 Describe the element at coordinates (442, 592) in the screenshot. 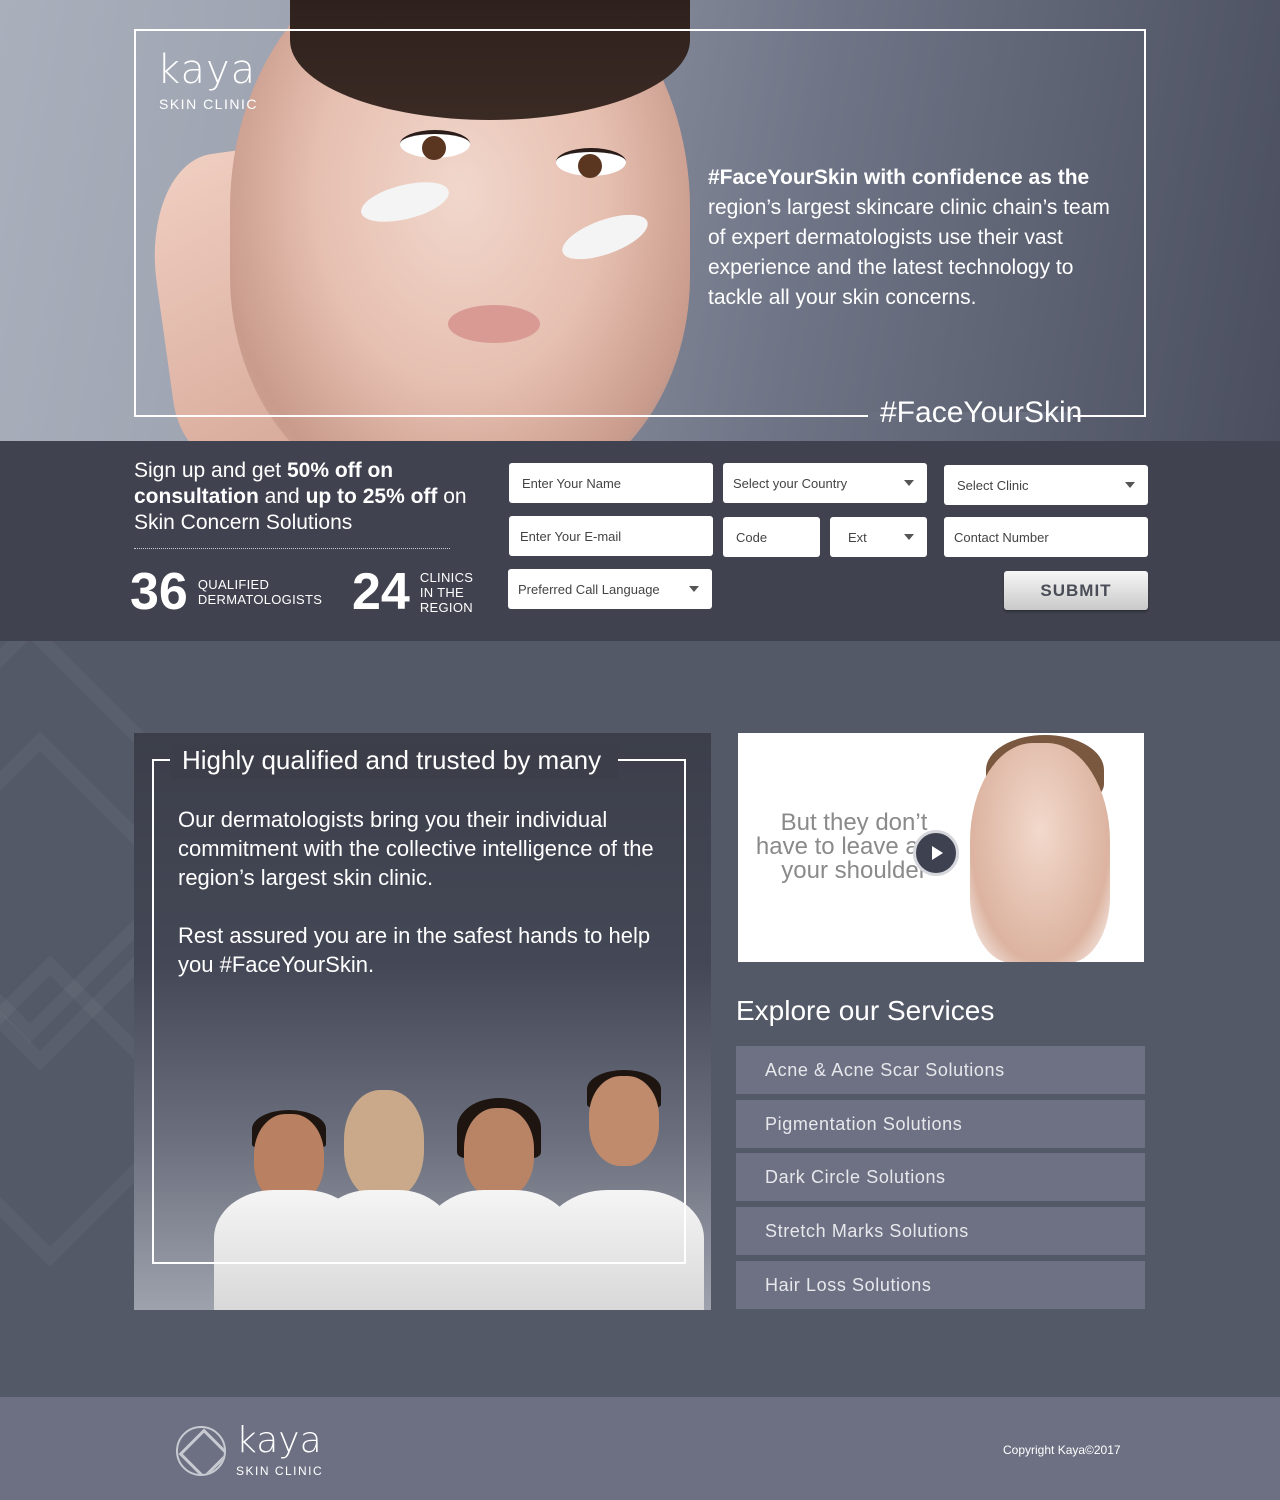

I see `stat-label-line: IN THE` at that location.